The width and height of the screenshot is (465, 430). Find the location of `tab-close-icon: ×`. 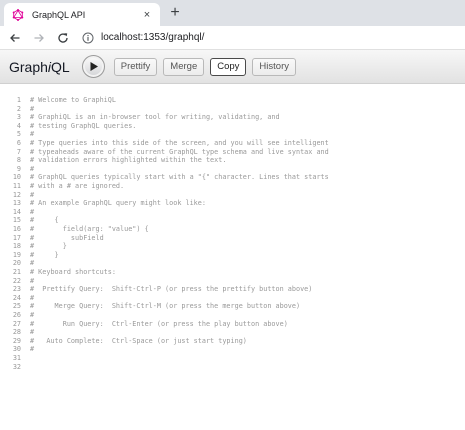

tab-close-icon: × is located at coordinates (147, 15).